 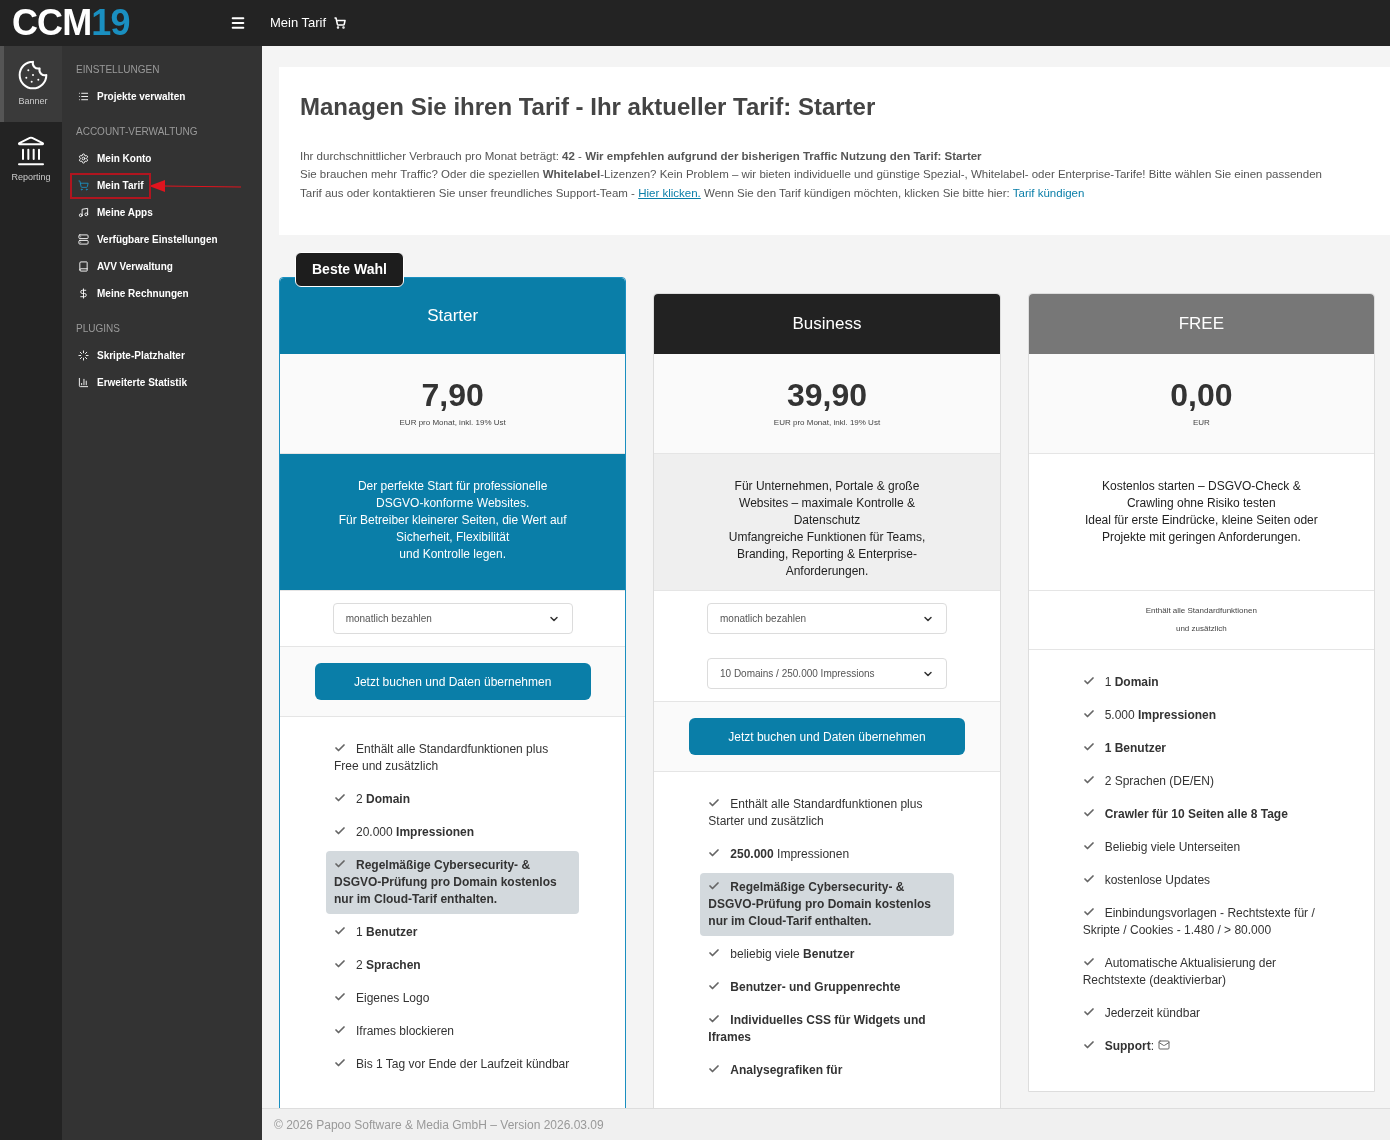 I want to click on sidebar-item: Mein Tarif, so click(x=111, y=185).